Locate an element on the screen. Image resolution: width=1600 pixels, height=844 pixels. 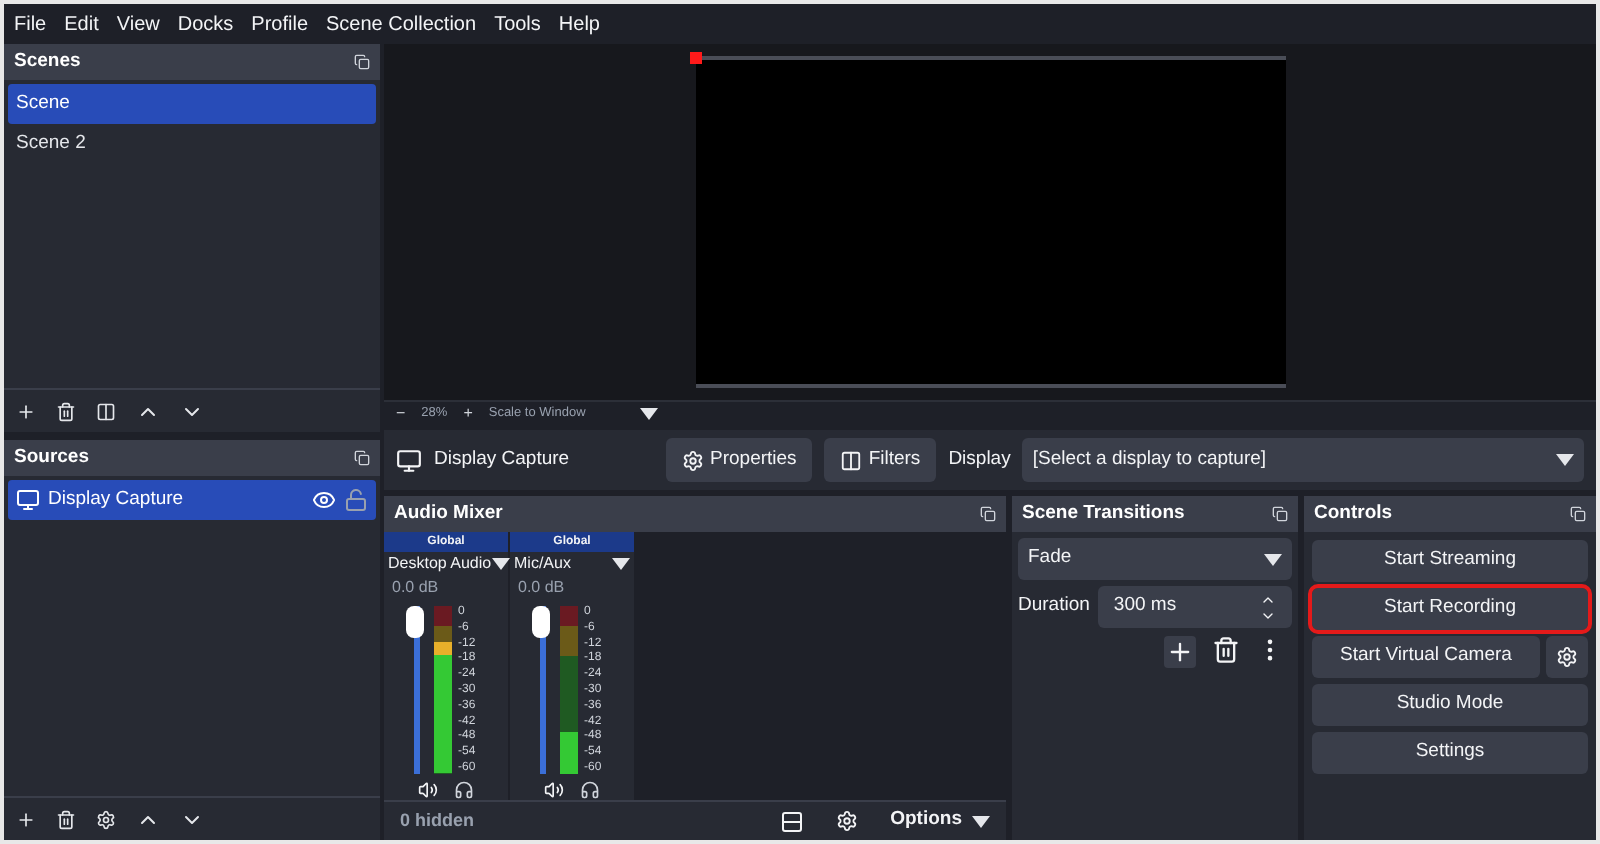
menu-item: Docks is located at coordinates (205, 24).